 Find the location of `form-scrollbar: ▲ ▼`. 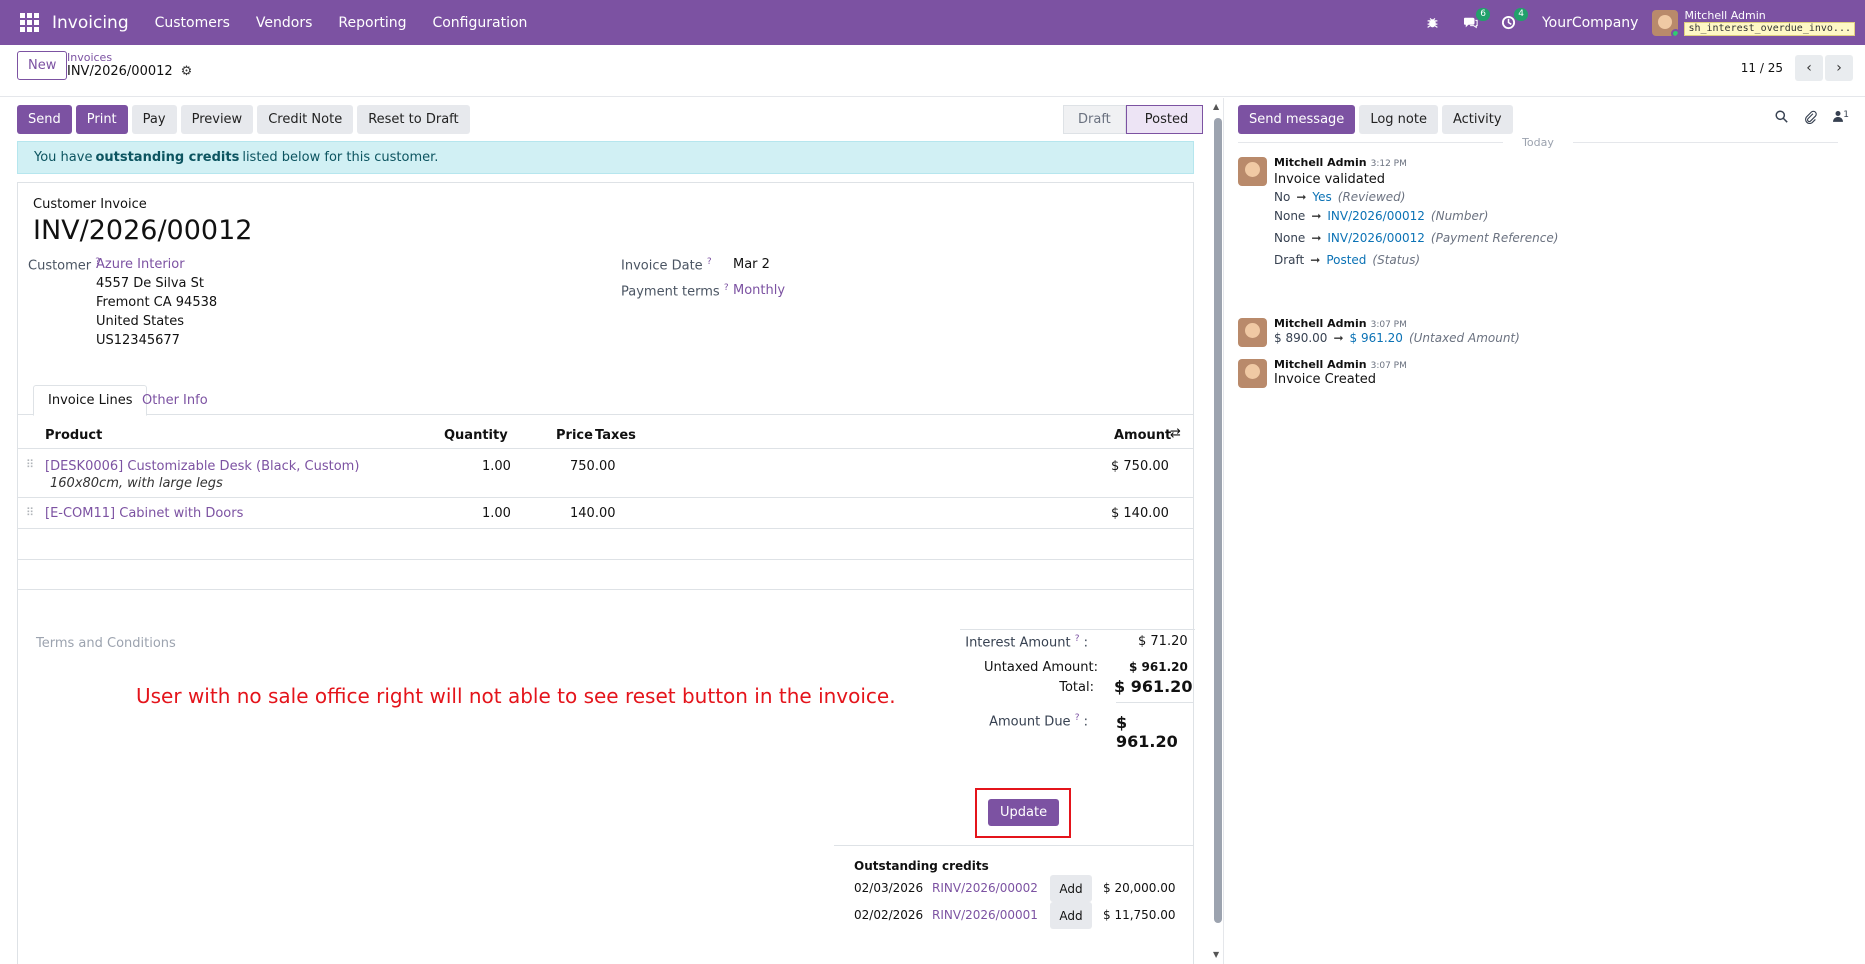

form-scrollbar: ▲ ▼ is located at coordinates (1218, 531).